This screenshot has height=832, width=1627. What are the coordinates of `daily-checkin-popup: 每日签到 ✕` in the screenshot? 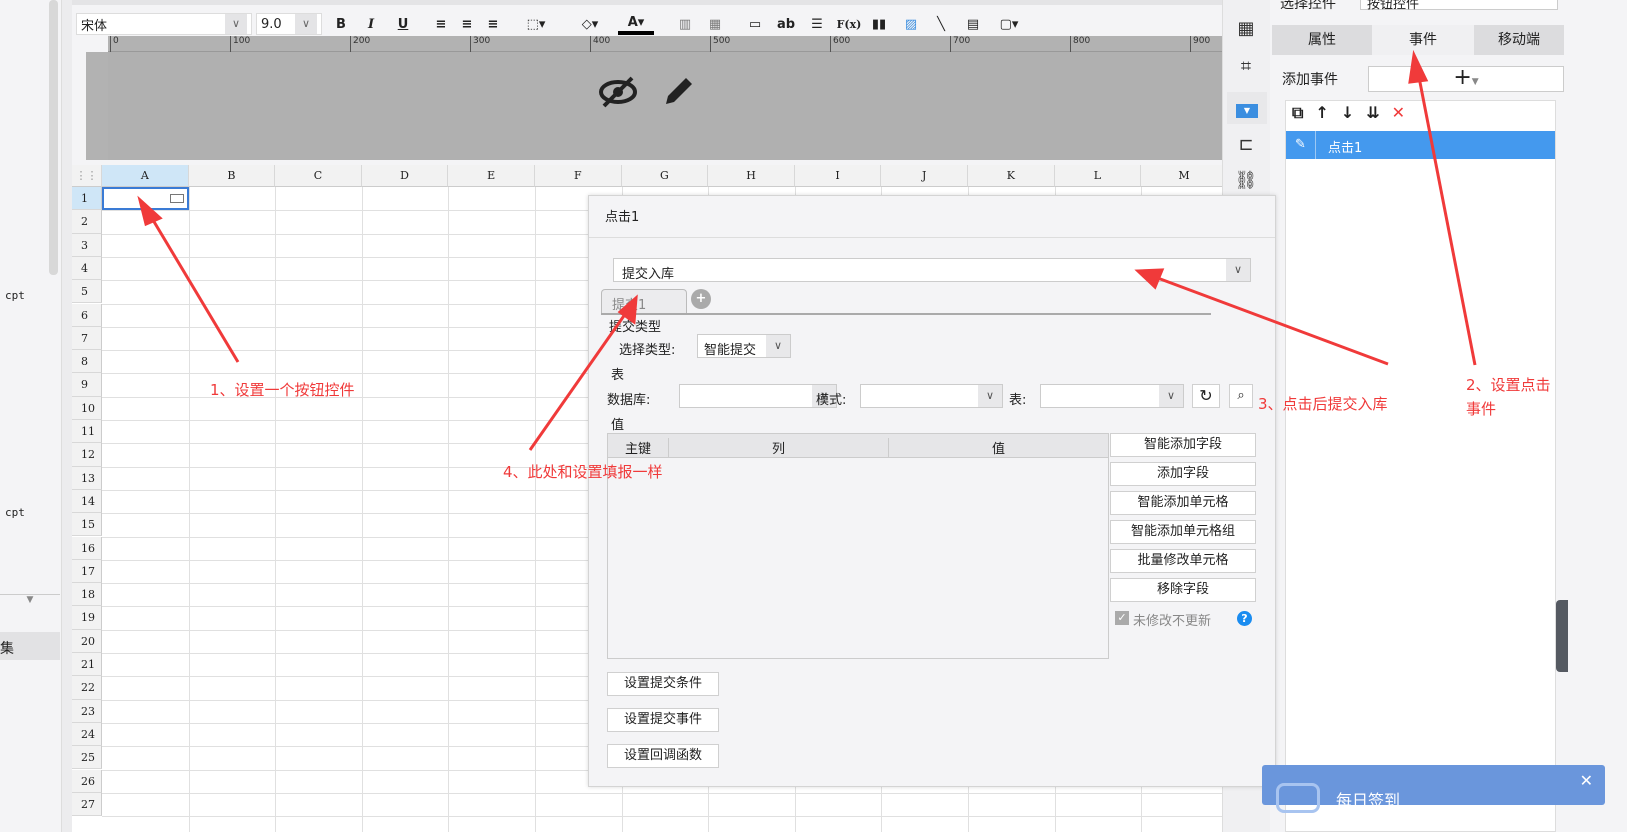 It's located at (1433, 789).